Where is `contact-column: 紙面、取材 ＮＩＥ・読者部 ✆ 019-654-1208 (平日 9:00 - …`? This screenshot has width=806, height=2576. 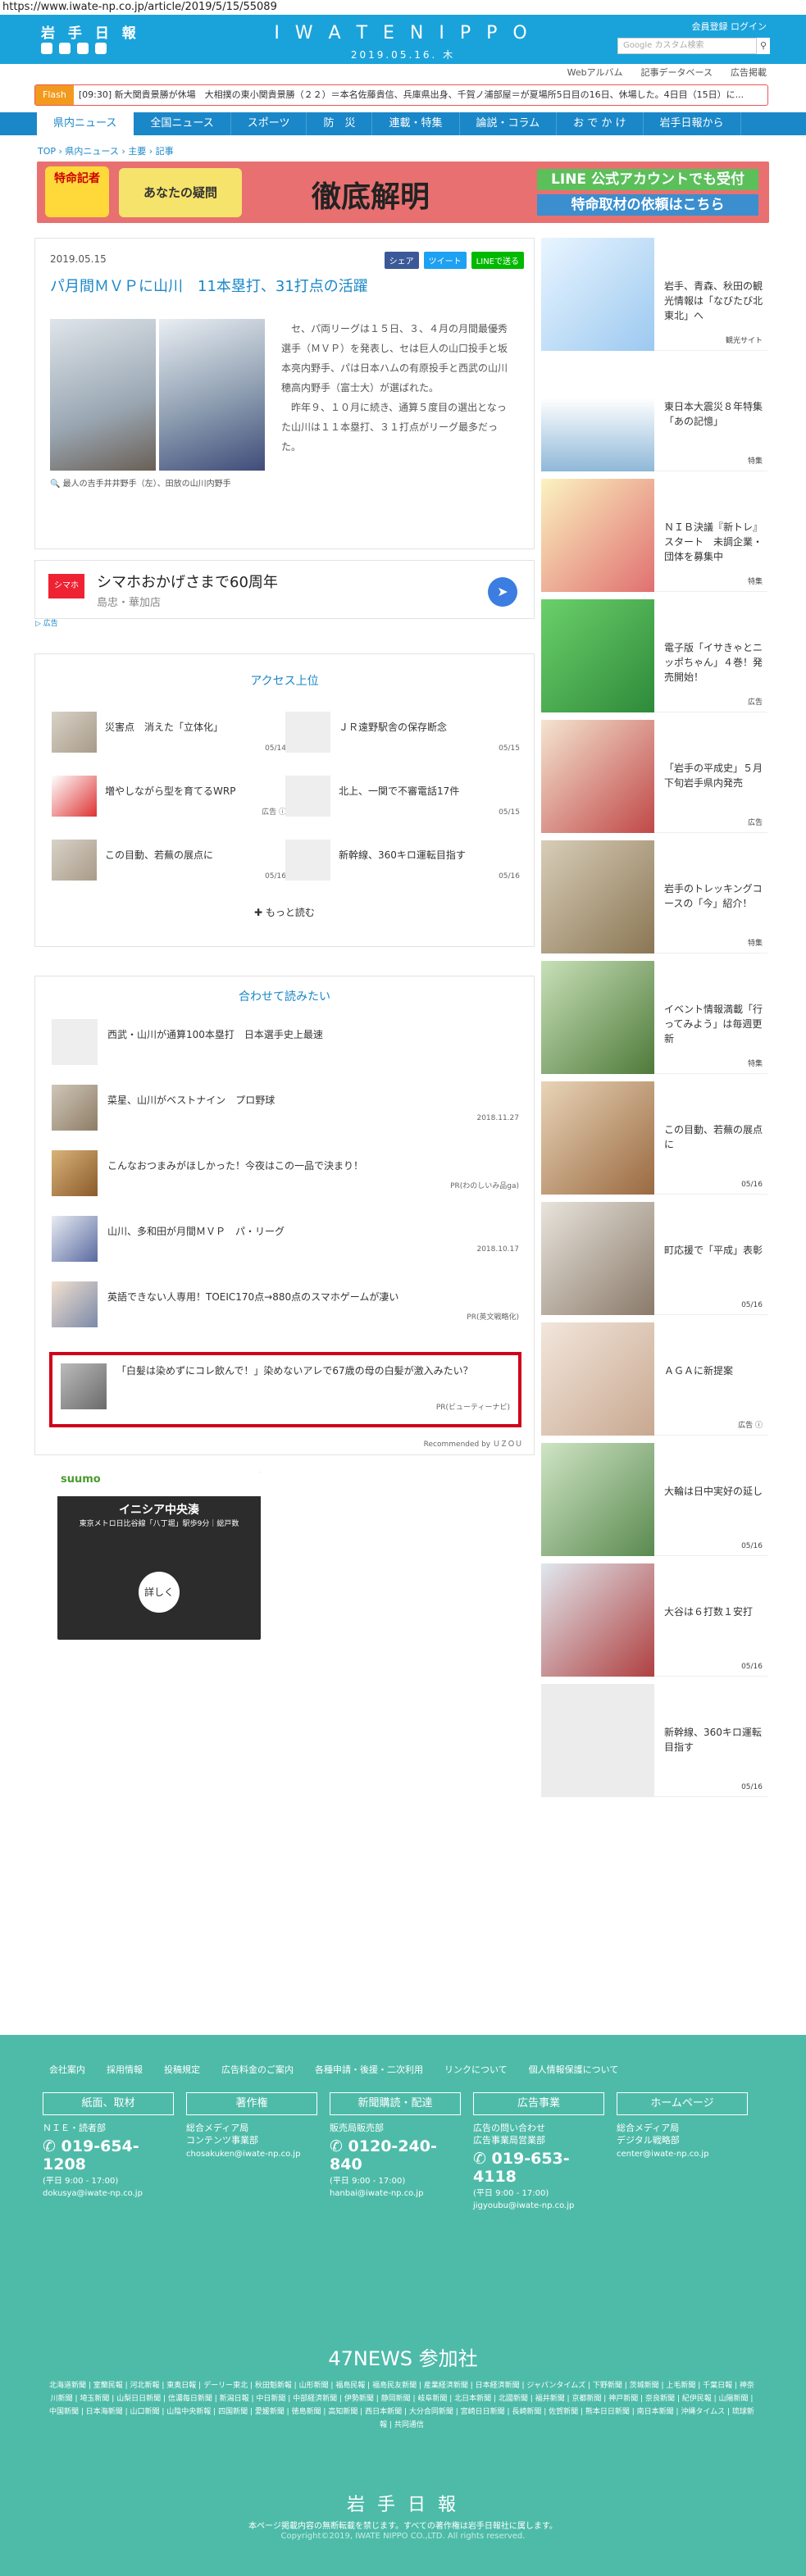 contact-column: 紙面、取材 ＮＩＥ・読者部 ✆ 019-654-1208 (平日 9:00 - … is located at coordinates (108, 2145).